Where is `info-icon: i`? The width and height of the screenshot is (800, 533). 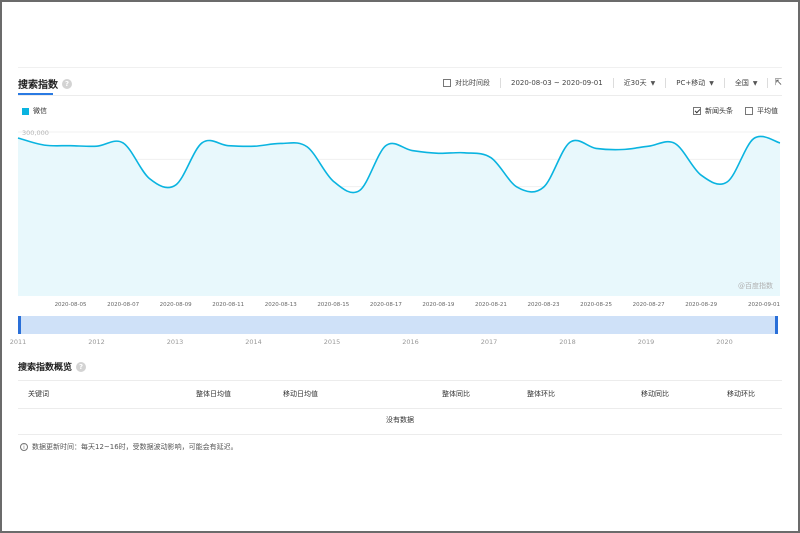 info-icon: i is located at coordinates (24, 447).